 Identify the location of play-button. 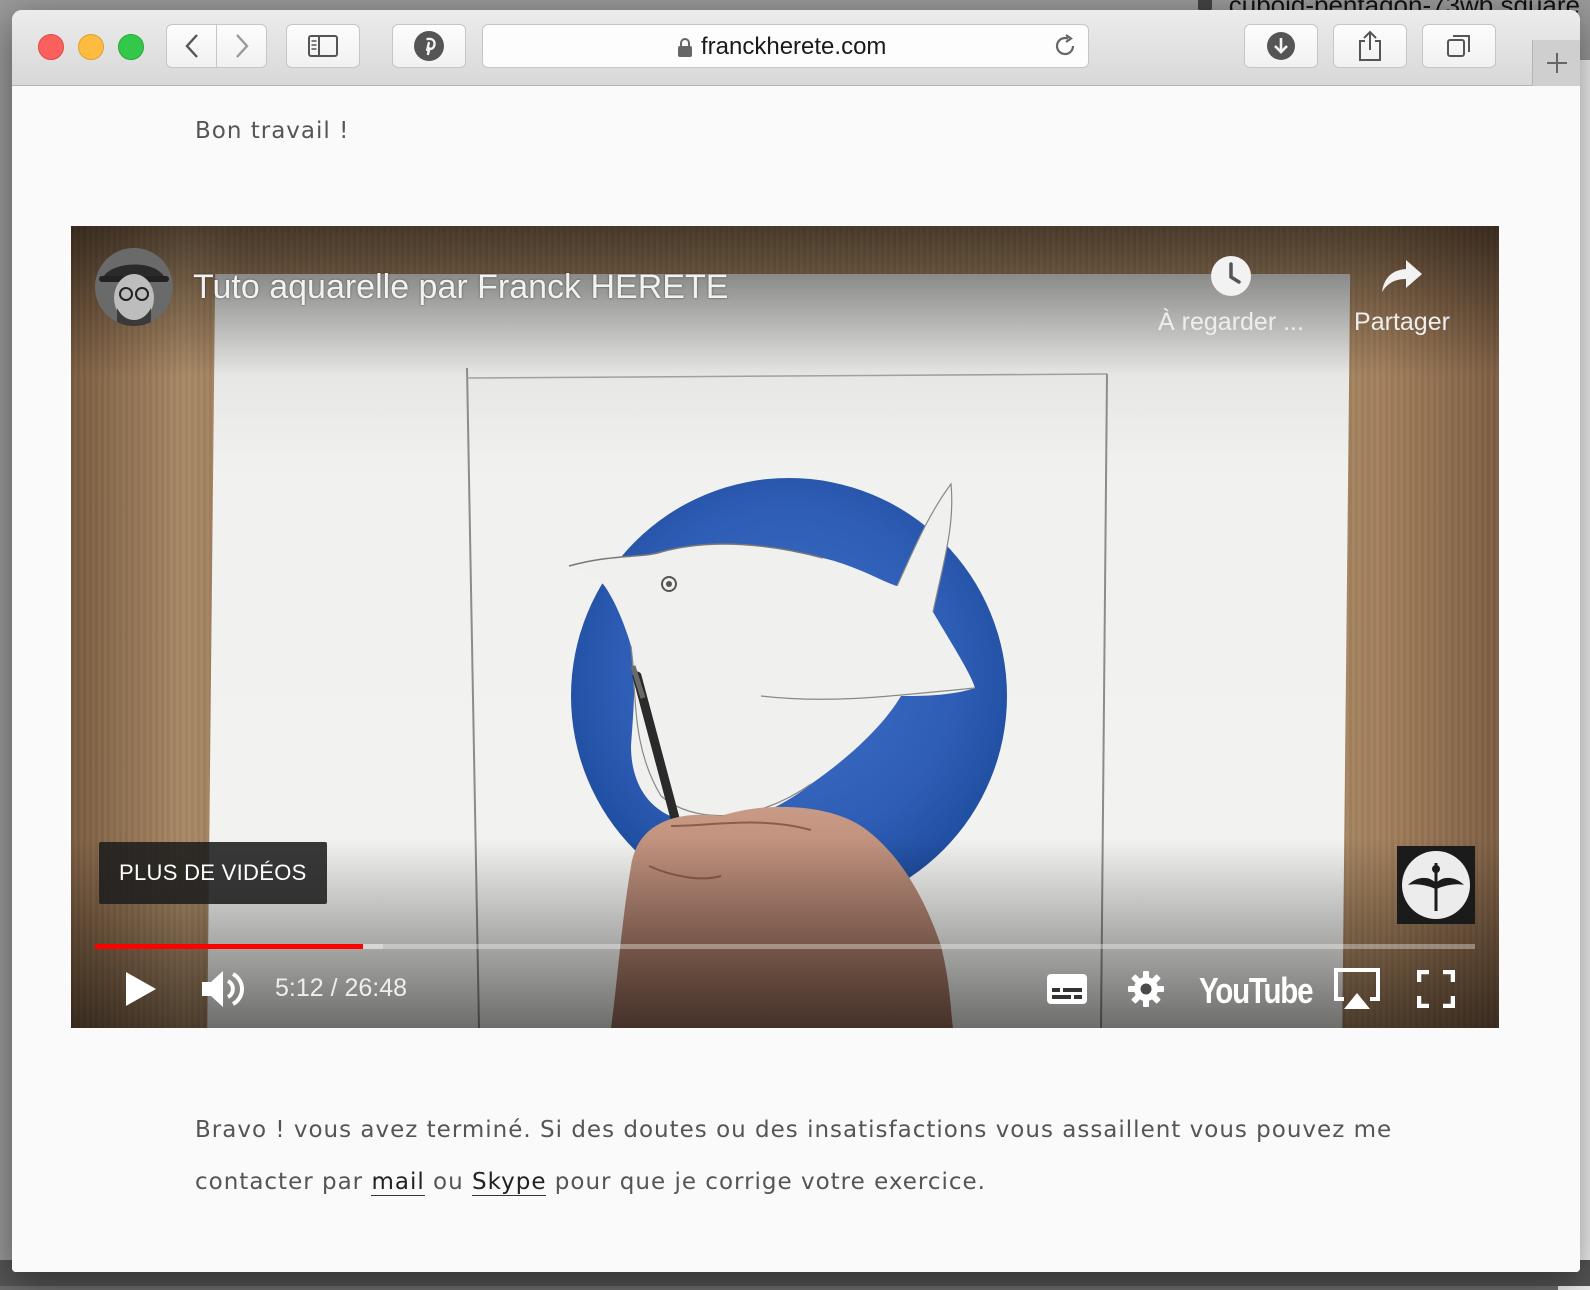
(141, 989).